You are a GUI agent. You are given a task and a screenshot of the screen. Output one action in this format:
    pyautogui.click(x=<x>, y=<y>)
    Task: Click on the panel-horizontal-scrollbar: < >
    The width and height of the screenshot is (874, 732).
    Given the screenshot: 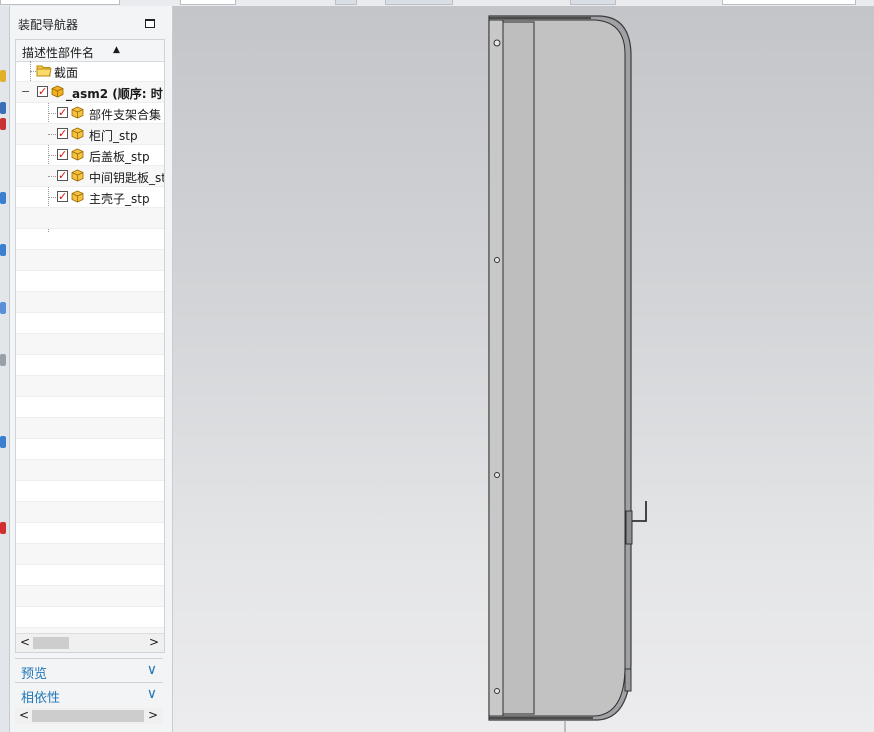 What is the action you would take?
    pyautogui.click(x=89, y=716)
    